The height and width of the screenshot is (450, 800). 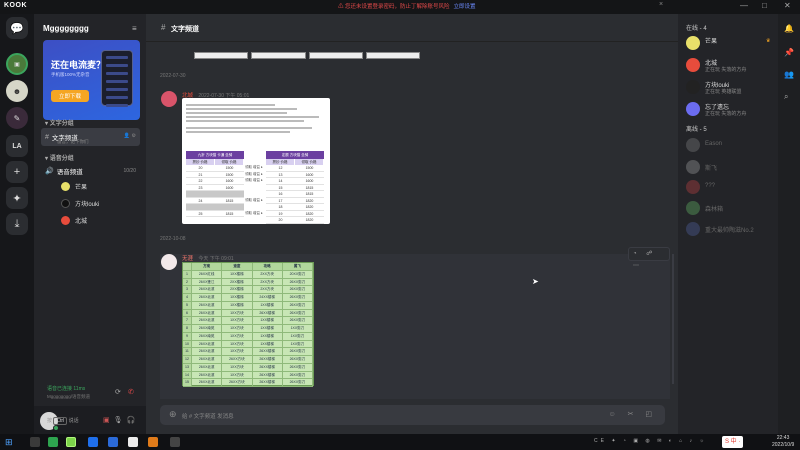 What do you see at coordinates (185, 29) in the screenshot?
I see `channel-title: 文字频道` at bounding box center [185, 29].